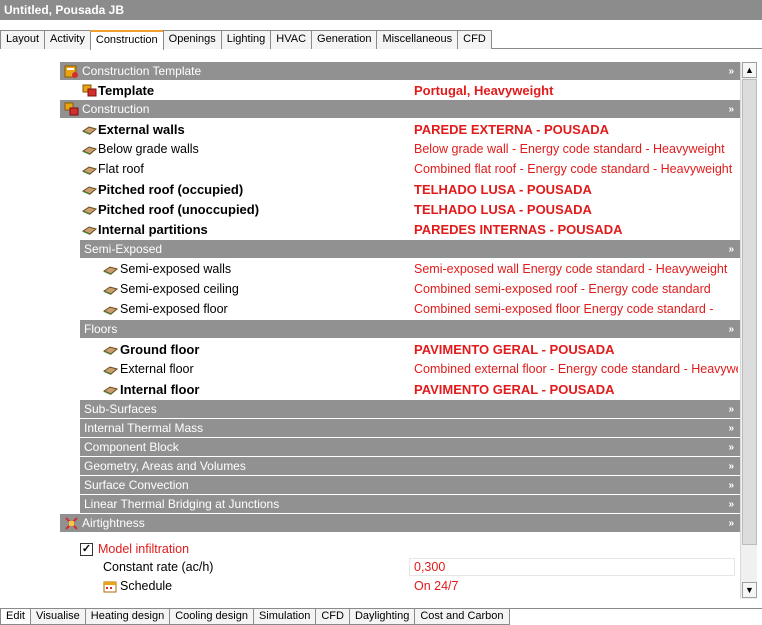 The image size is (762, 625). What do you see at coordinates (157, 369) in the screenshot?
I see `external-floor-label: External floor` at bounding box center [157, 369].